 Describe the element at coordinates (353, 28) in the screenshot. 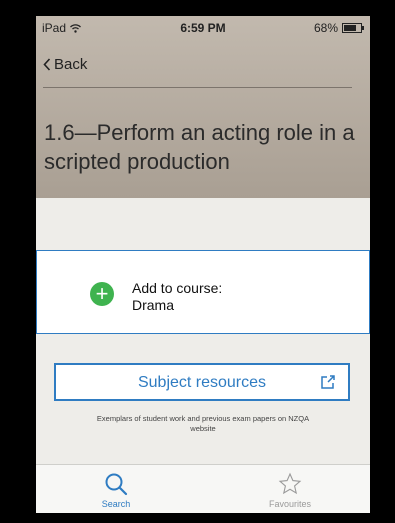

I see `battery-icon` at that location.